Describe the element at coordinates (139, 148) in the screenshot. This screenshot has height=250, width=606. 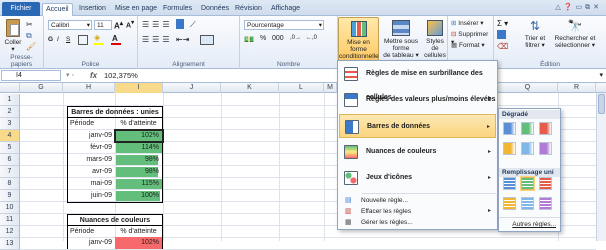
I see `table-cell-pct: 114%` at that location.